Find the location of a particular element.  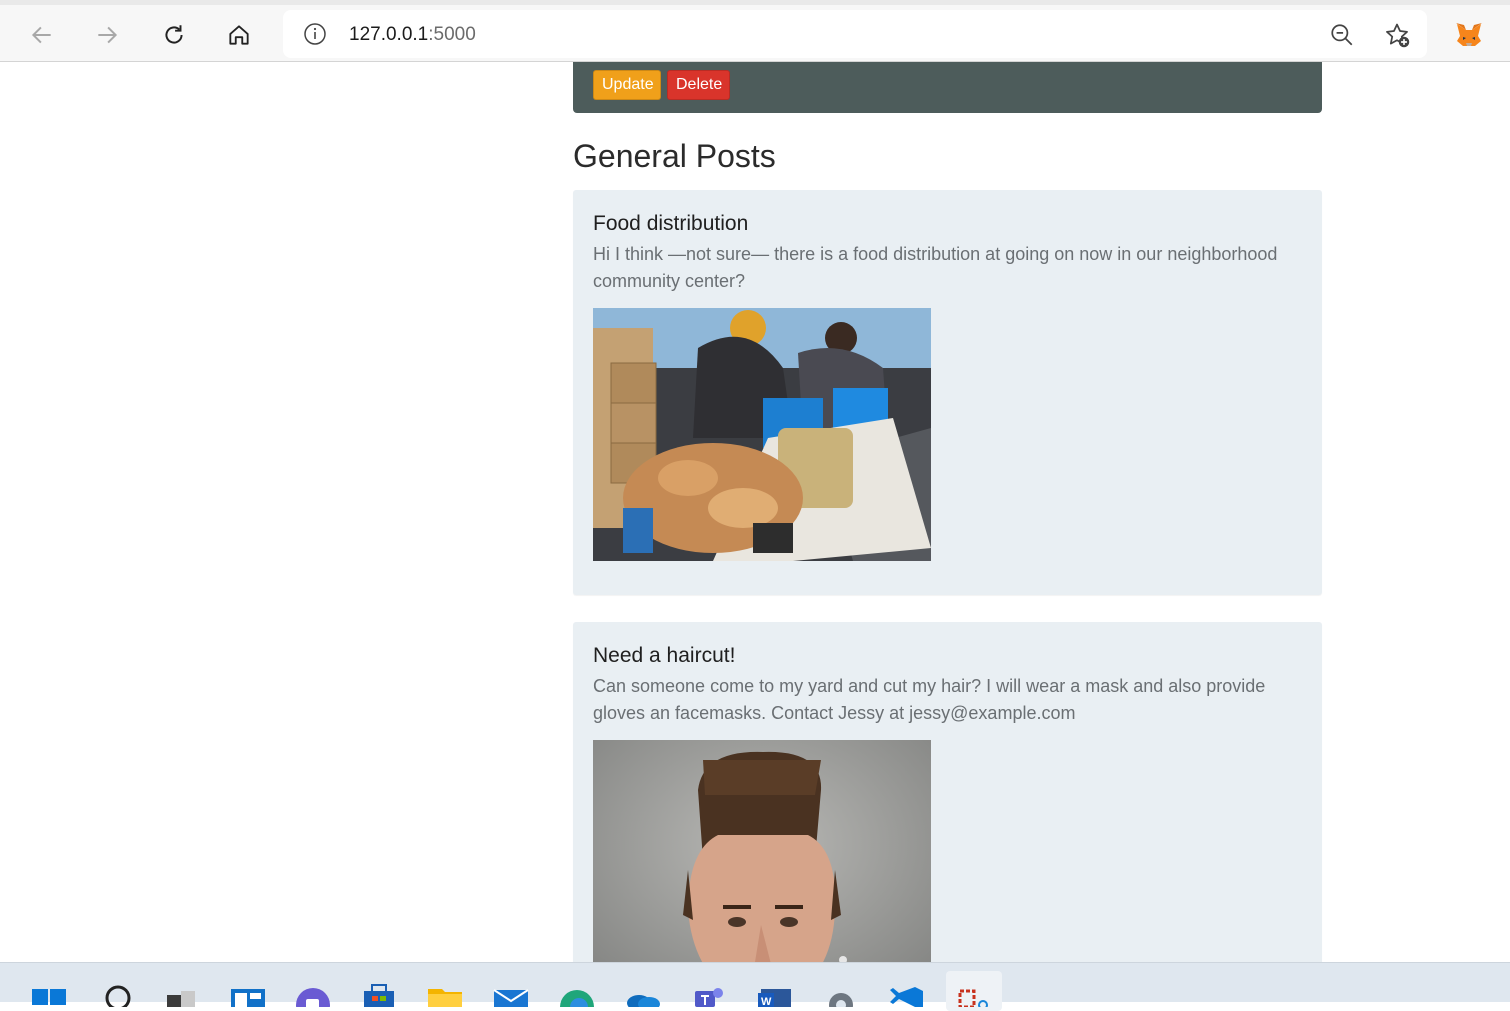

back-arrow-icon is located at coordinates (41, 35).